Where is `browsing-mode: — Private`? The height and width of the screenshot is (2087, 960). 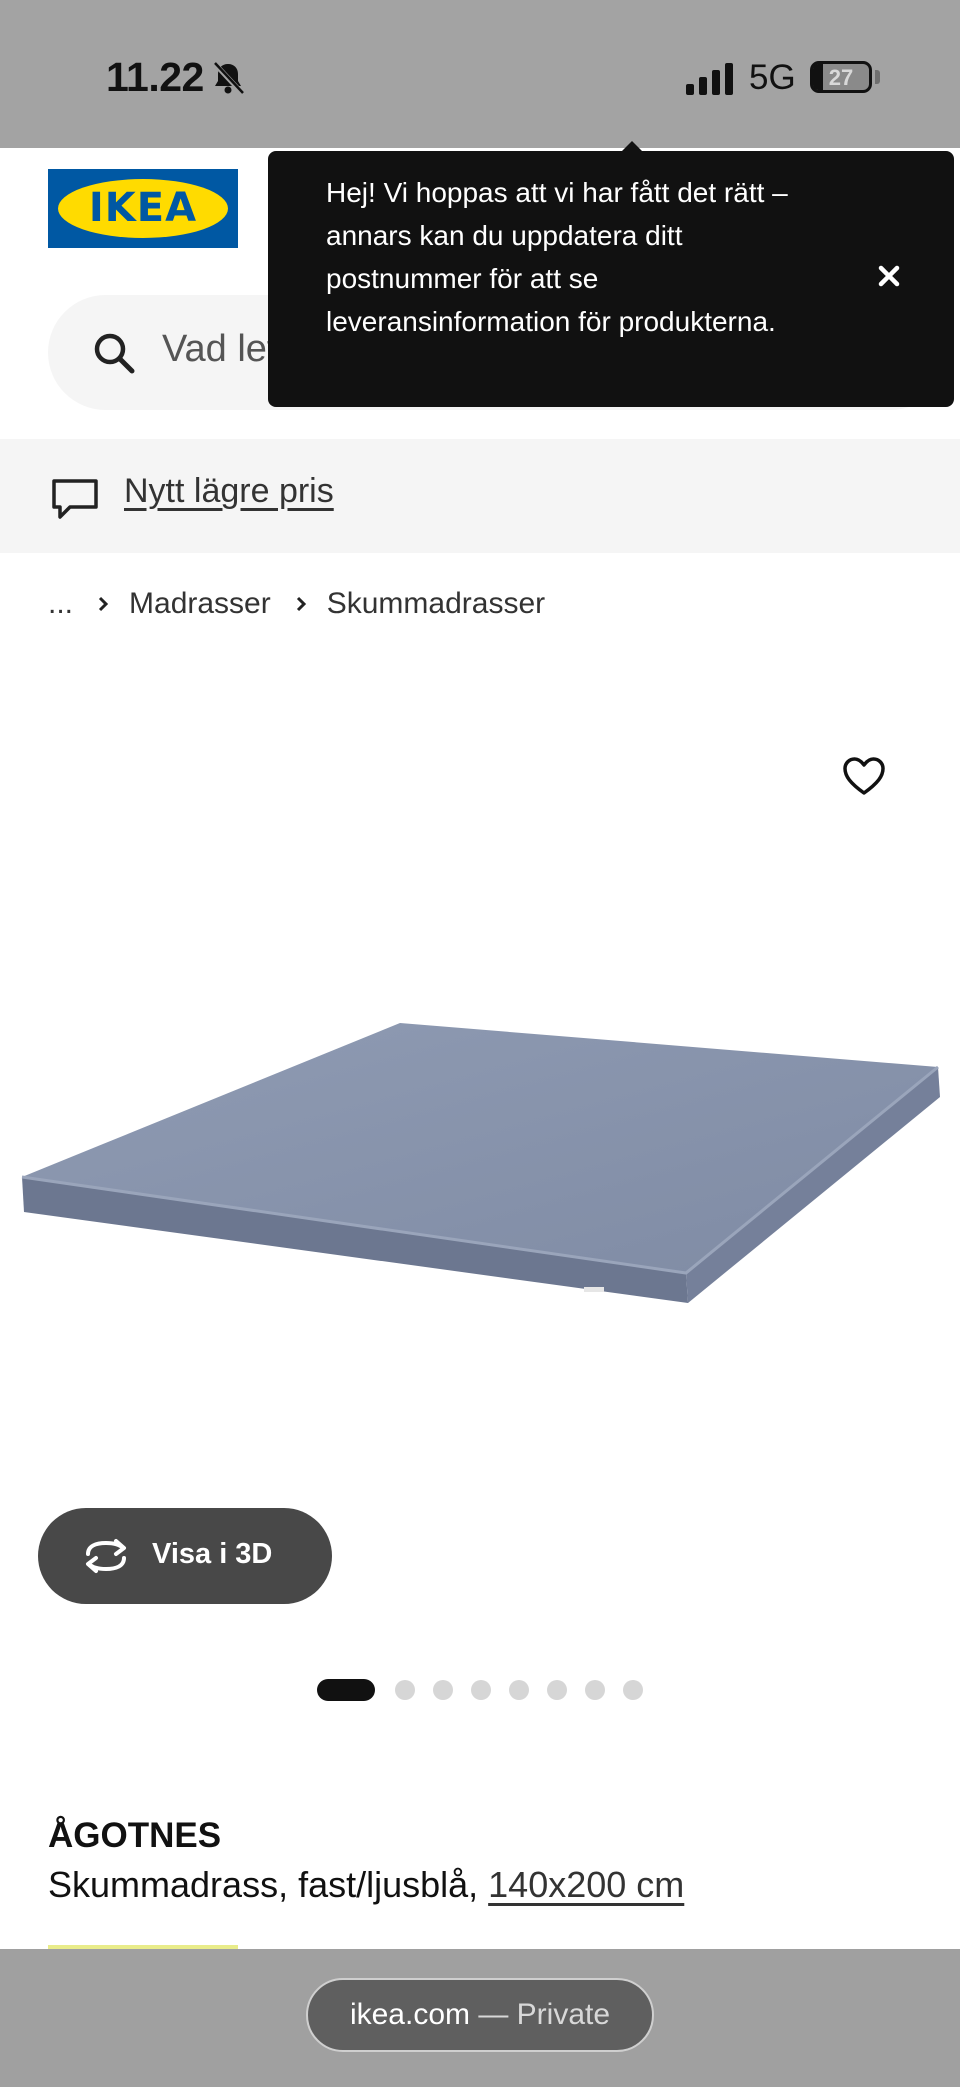
browsing-mode: — Private is located at coordinates (540, 2014).